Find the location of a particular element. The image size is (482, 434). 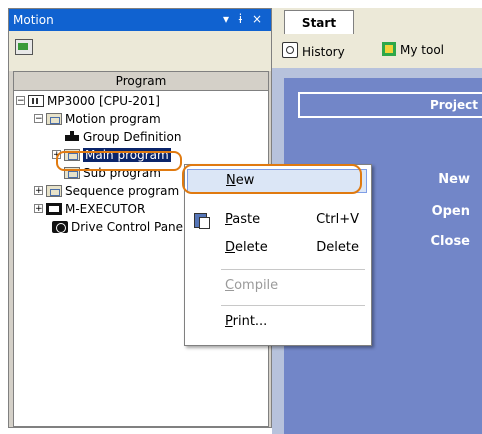

main-program-highlight is located at coordinates (119, 161).